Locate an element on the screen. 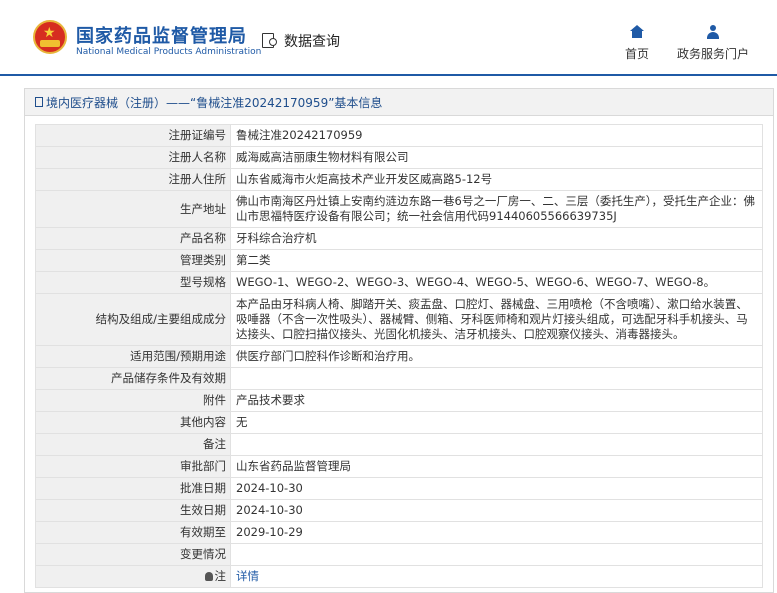 This screenshot has width=777, height=593. table-row: 有效期至 2029-10-29 is located at coordinates (399, 532).